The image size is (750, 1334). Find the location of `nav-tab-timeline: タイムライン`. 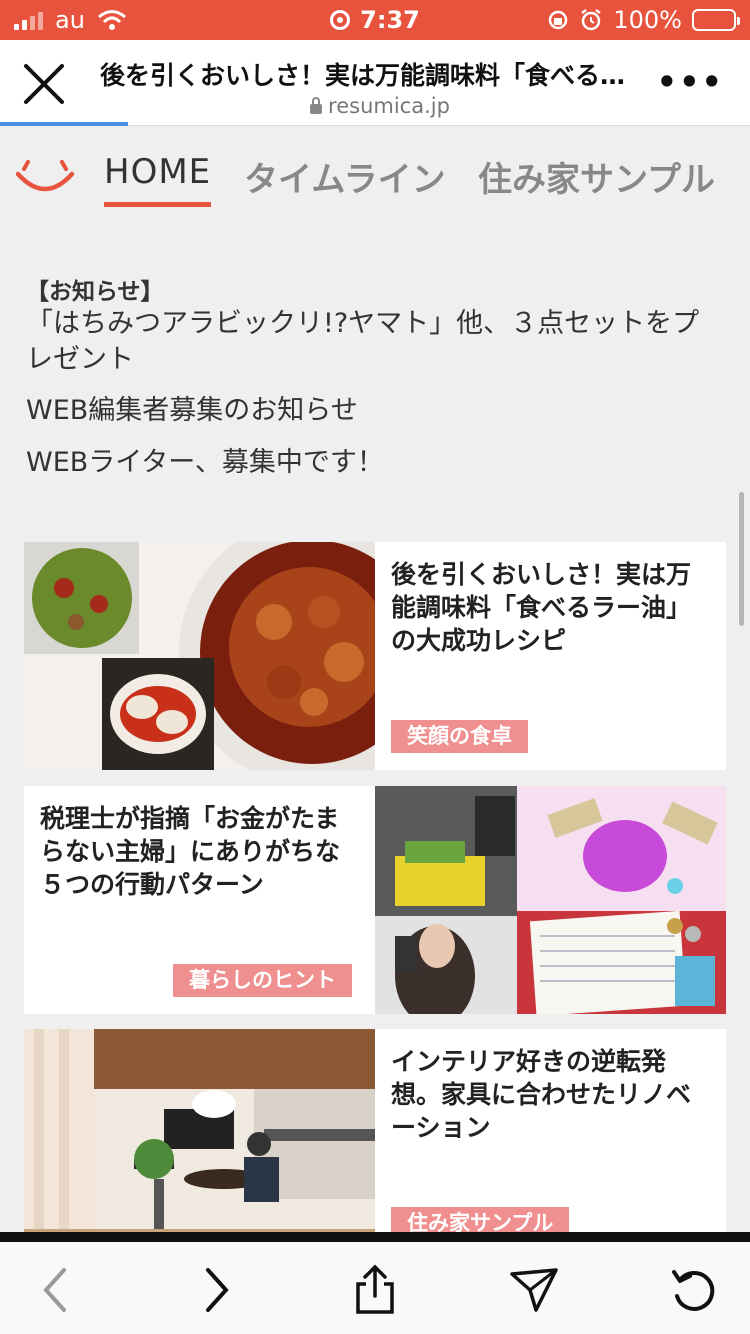

nav-tab-timeline: タイムライン is located at coordinates (345, 176).